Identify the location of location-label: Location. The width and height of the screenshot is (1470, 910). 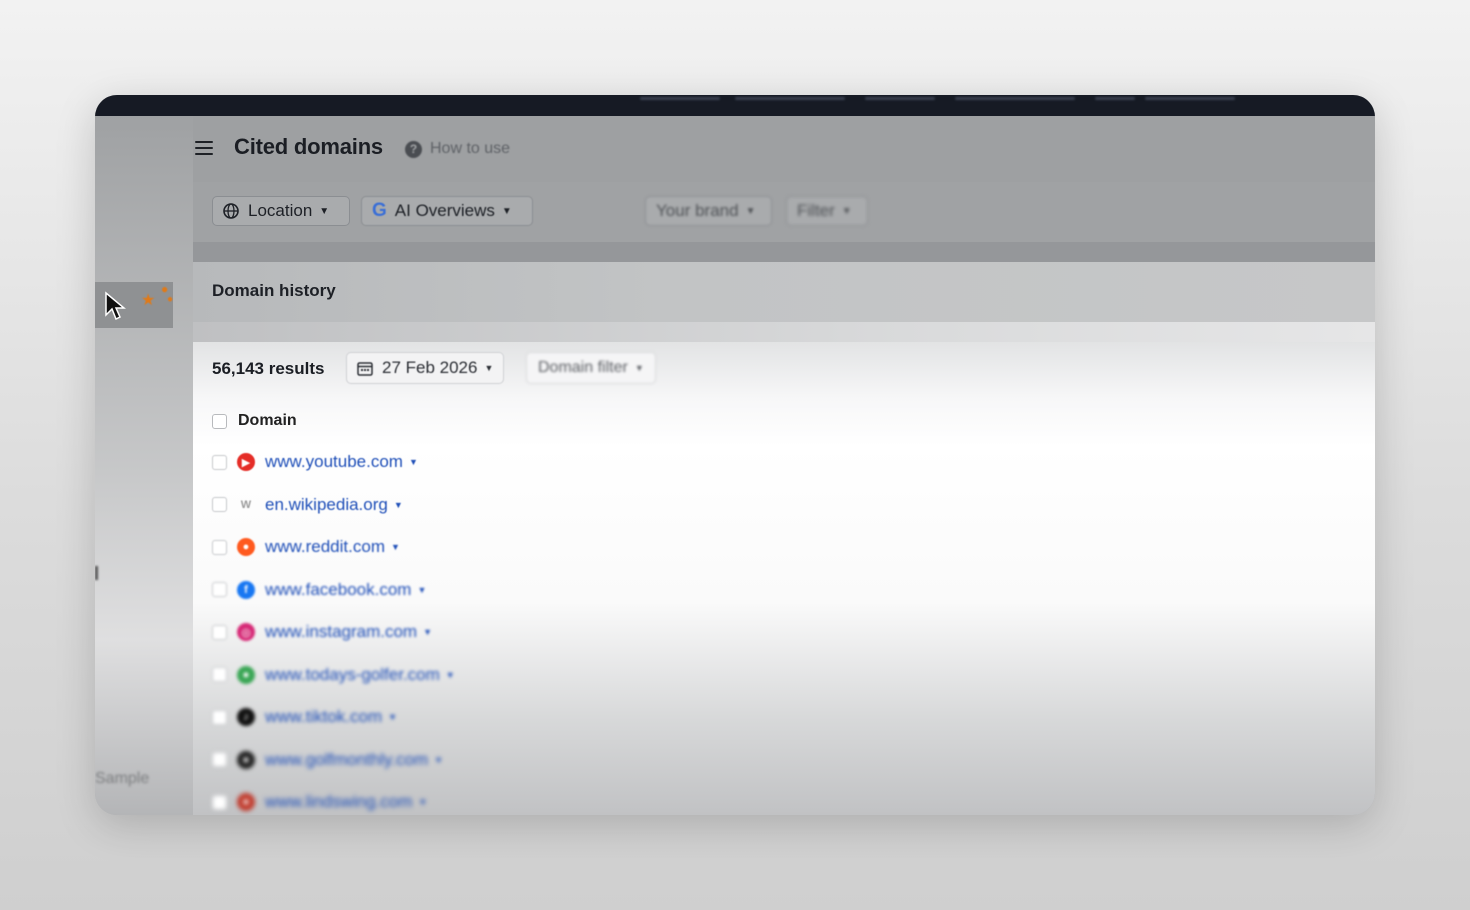
(280, 210).